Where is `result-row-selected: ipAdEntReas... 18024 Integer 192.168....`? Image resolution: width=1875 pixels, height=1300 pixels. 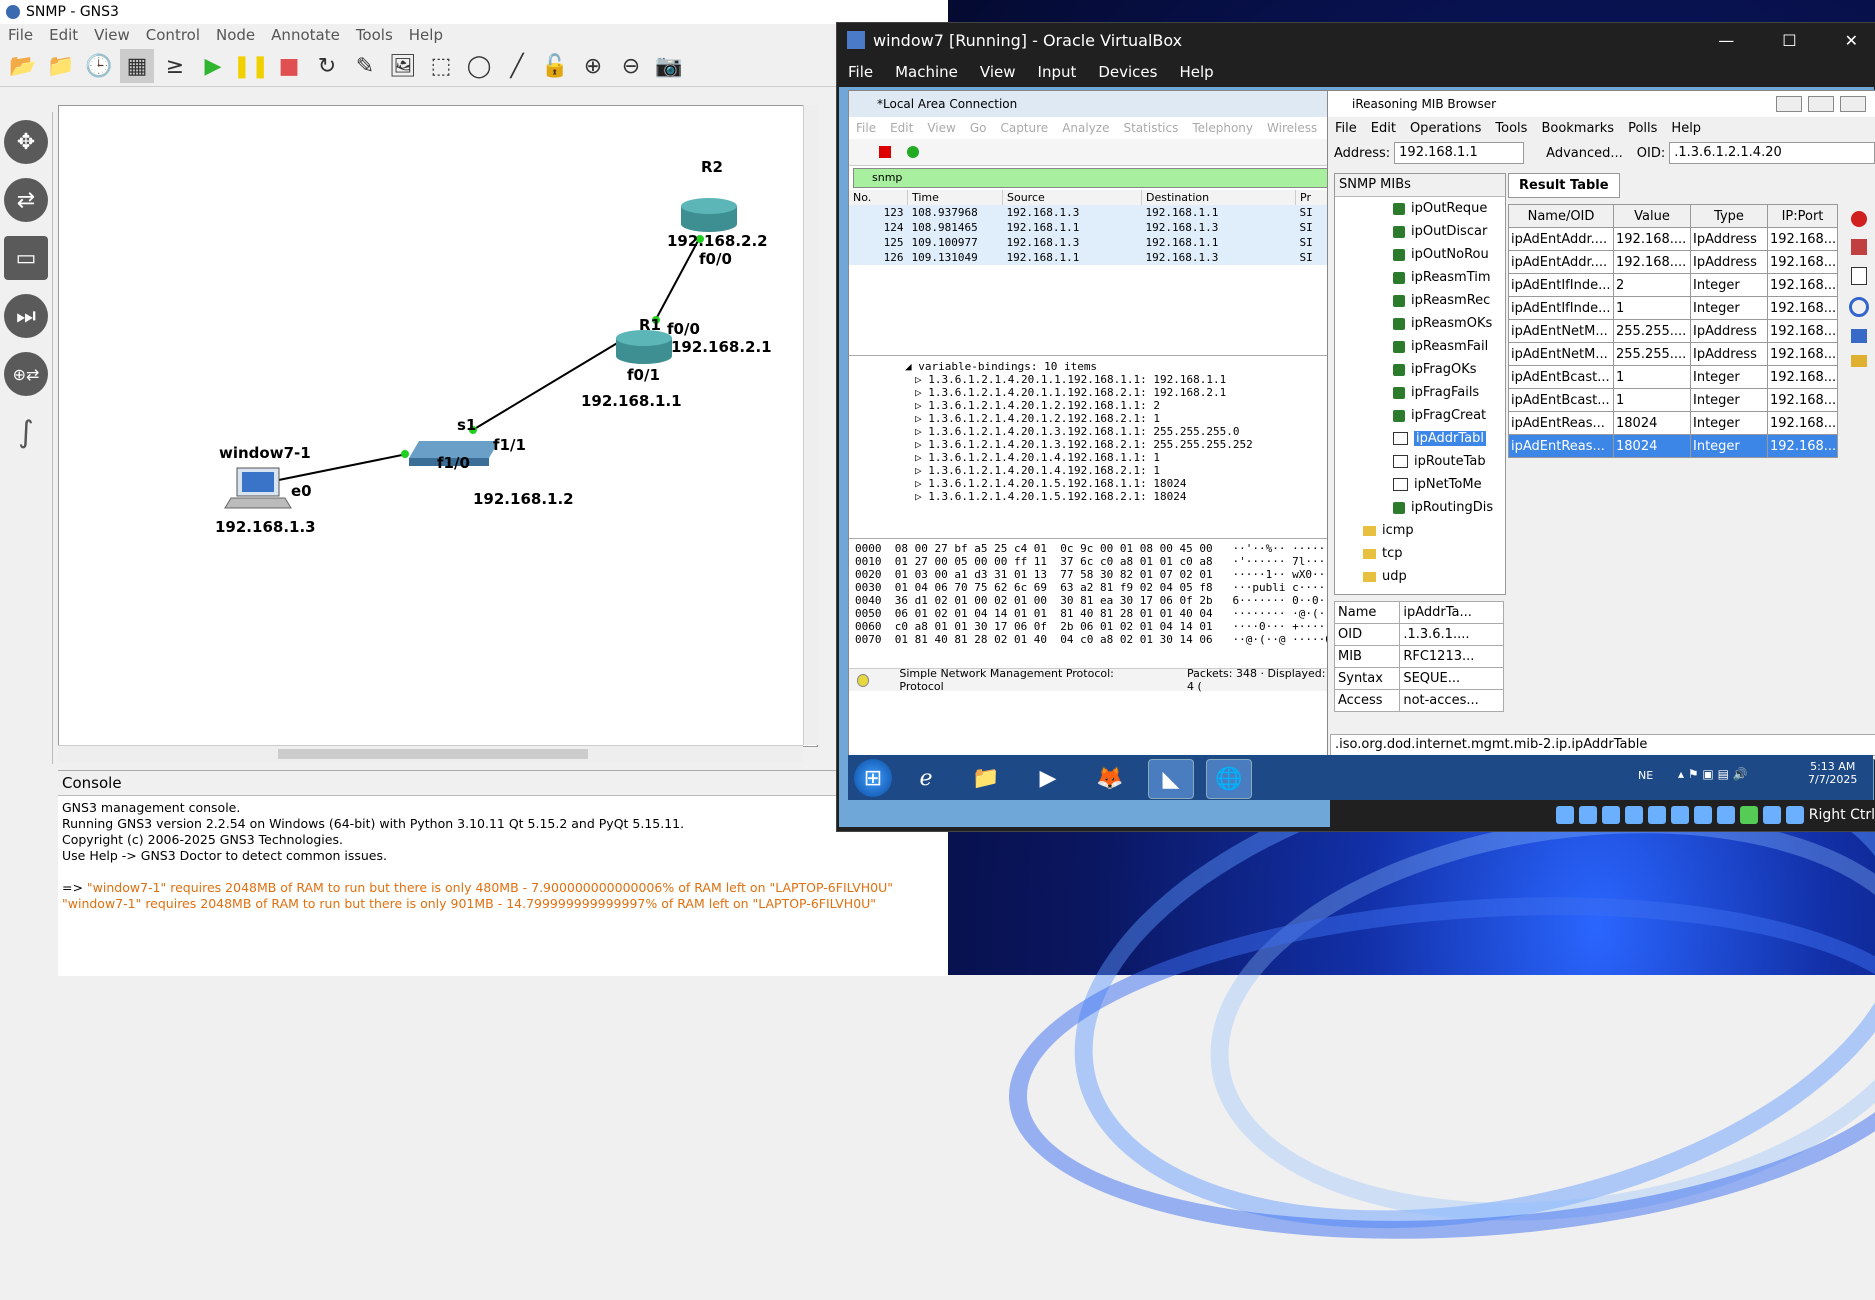 result-row-selected: ipAdEntReas... 18024 Integer 192.168.... is located at coordinates (1673, 446).